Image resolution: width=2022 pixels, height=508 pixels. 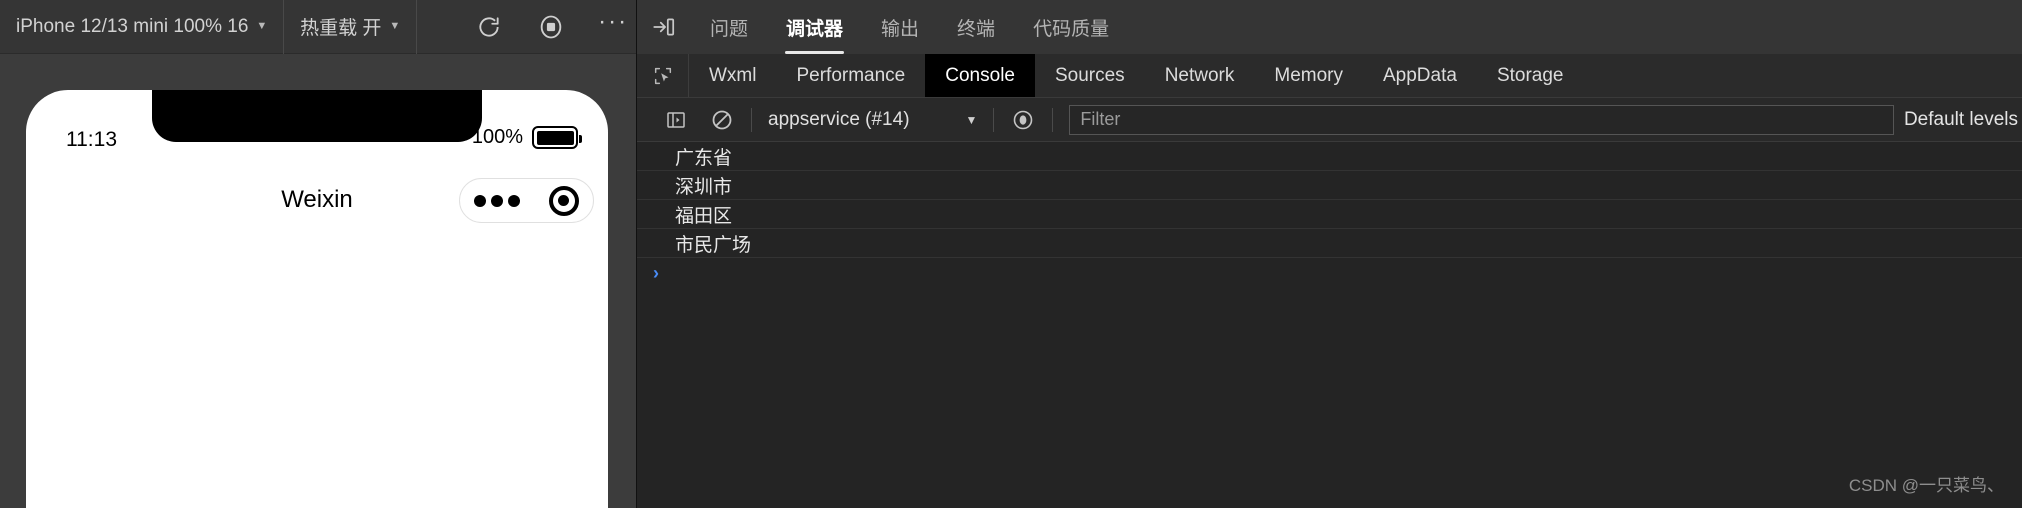 What do you see at coordinates (704, 216) in the screenshot?
I see `console-log-text: 福田区` at bounding box center [704, 216].